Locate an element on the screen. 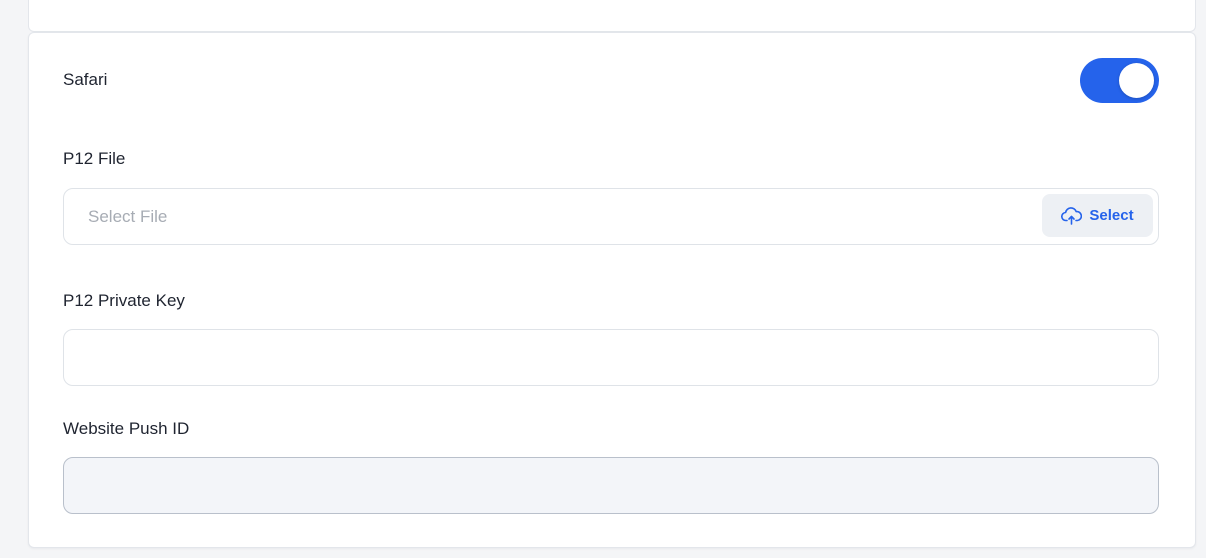  safari-enabled-toggle is located at coordinates (1119, 80).